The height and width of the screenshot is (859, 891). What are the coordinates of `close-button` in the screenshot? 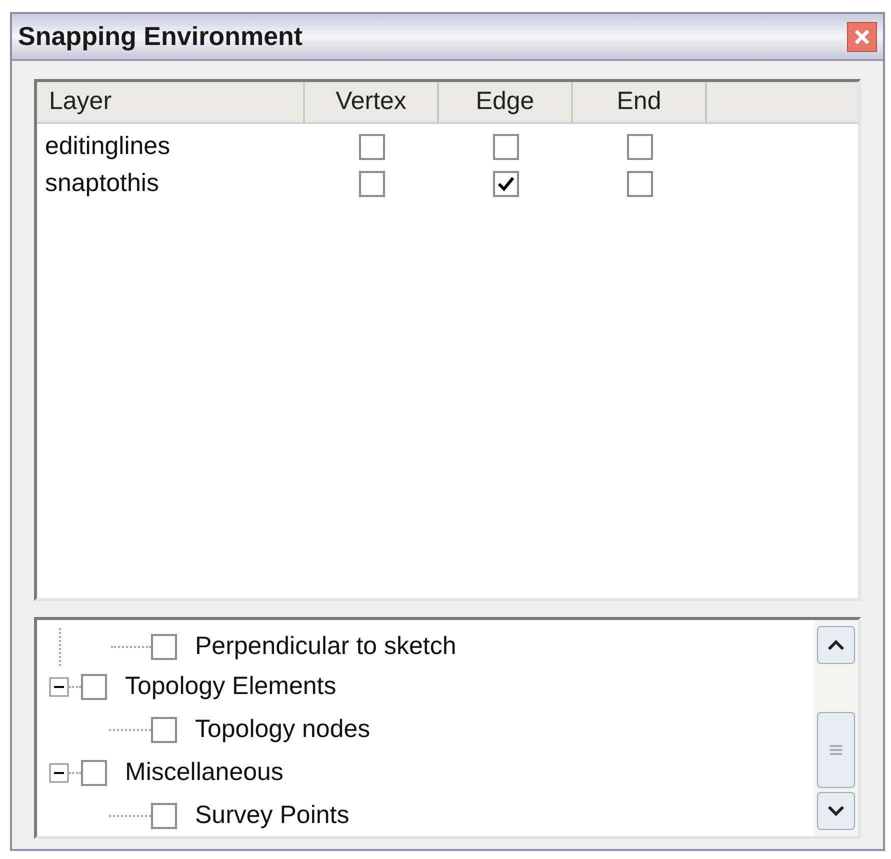 It's located at (862, 37).